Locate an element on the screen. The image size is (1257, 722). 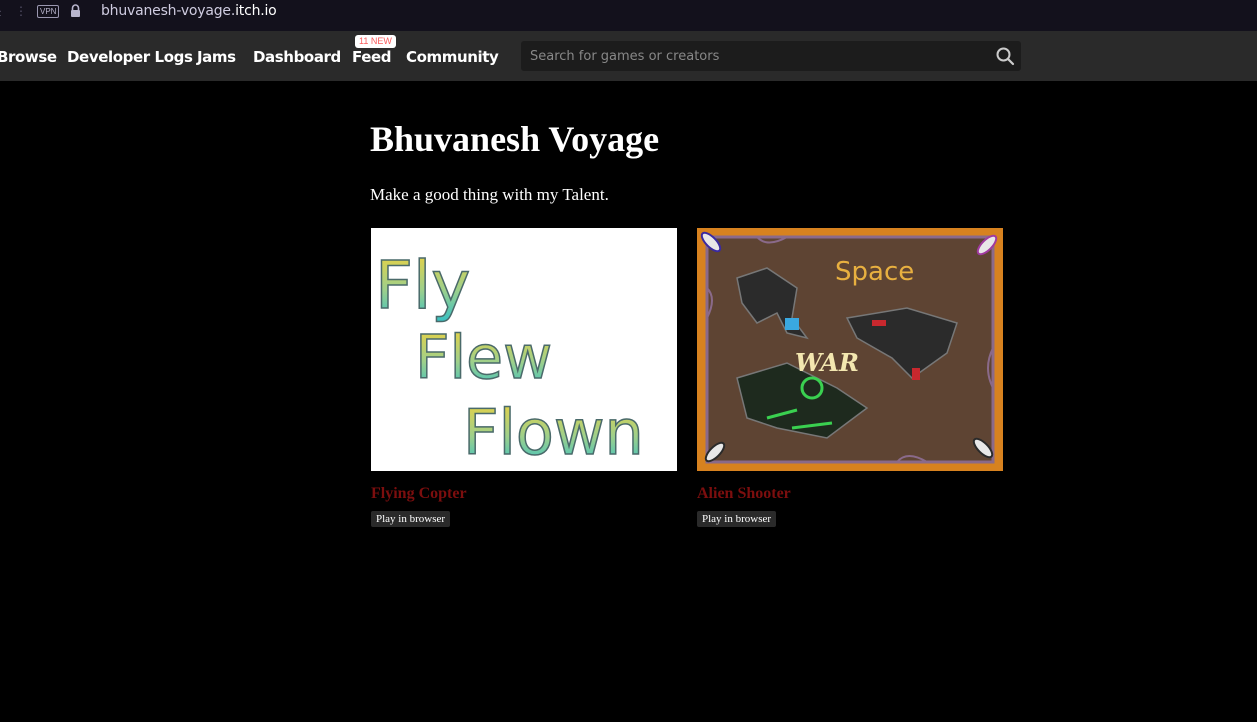
url-domain: itch.io is located at coordinates (256, 11).